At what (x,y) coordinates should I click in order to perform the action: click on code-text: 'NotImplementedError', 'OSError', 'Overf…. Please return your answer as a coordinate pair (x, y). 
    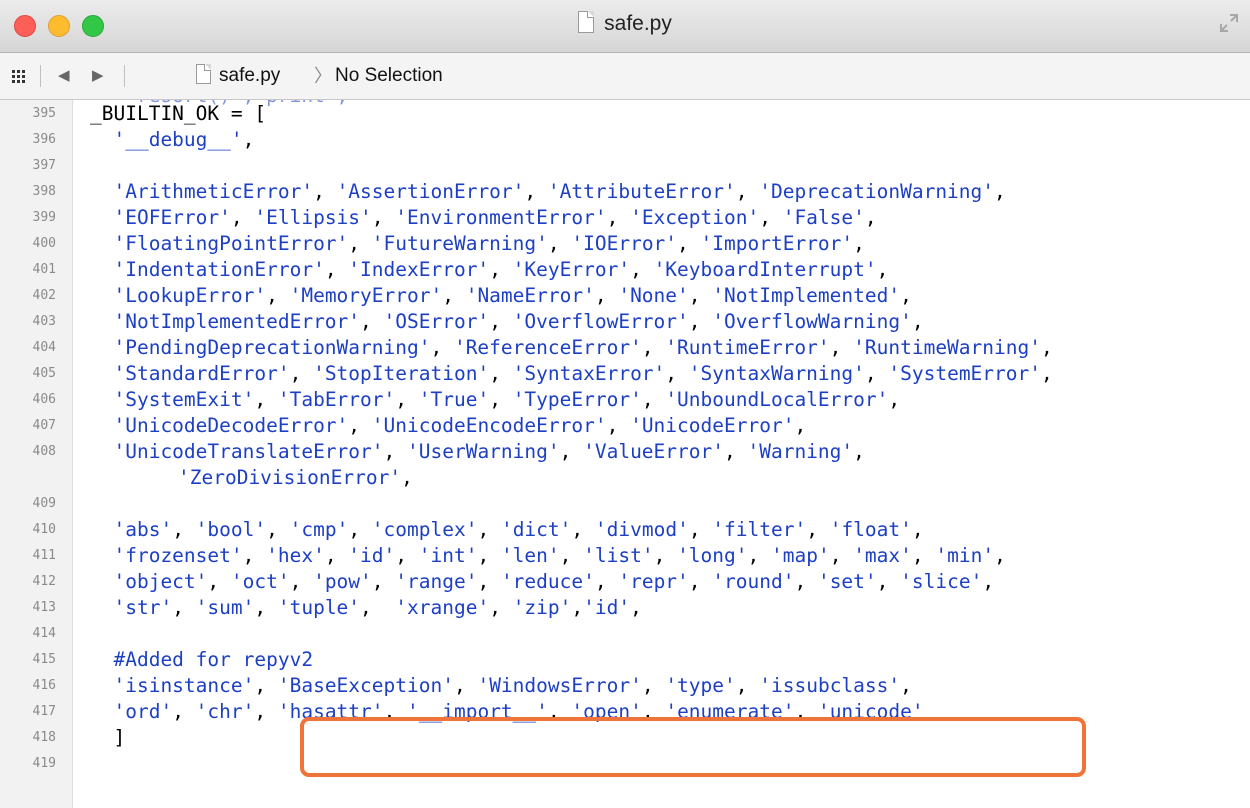
    Looking at the image, I should click on (518, 321).